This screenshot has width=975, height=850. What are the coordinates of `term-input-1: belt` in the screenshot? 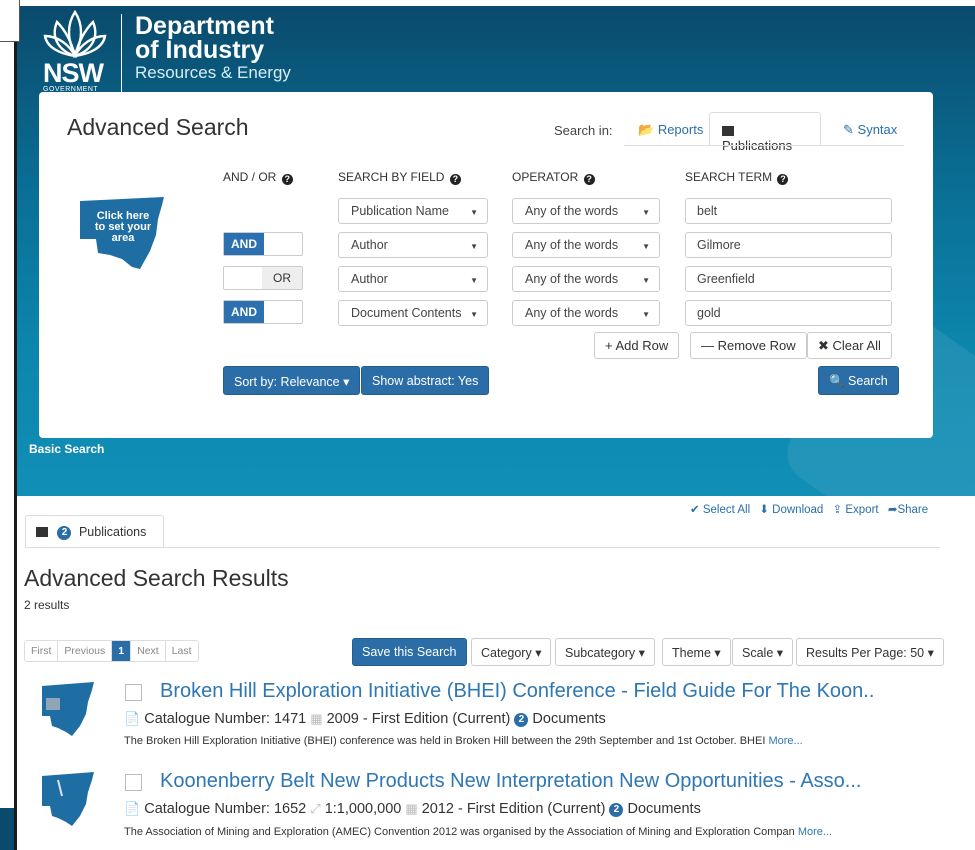 It's located at (788, 211).